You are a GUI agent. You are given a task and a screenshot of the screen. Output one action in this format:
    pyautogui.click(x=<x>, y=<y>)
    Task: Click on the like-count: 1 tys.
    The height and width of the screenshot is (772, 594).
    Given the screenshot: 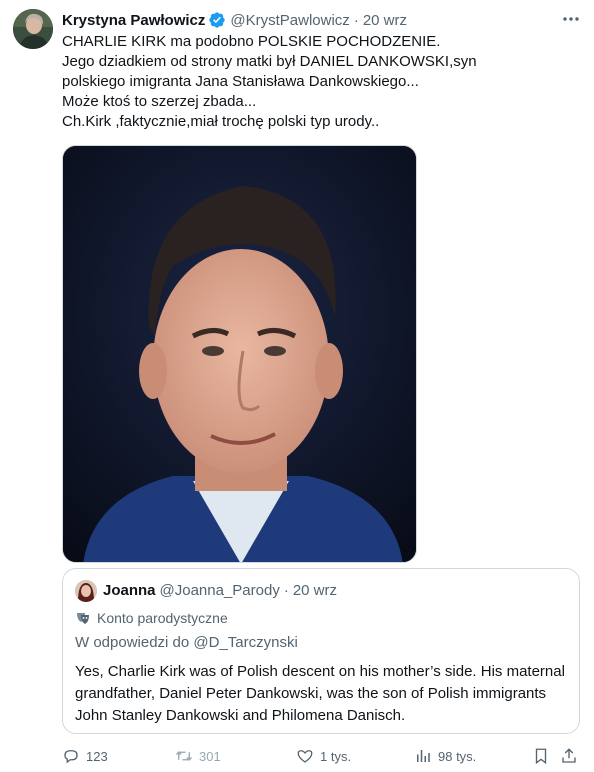 What is the action you would take?
    pyautogui.click(x=336, y=756)
    